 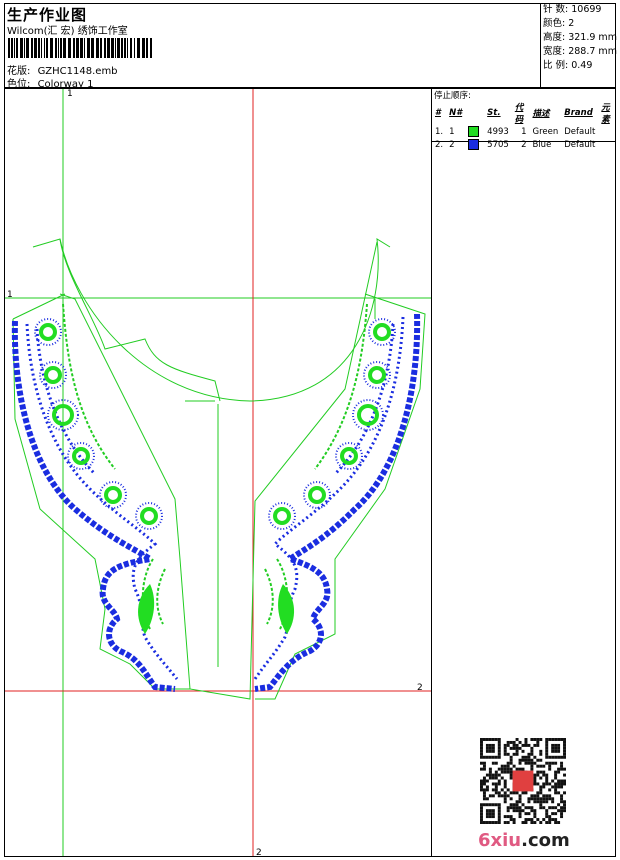 What do you see at coordinates (474, 113) in the screenshot?
I see `col-swatch` at bounding box center [474, 113].